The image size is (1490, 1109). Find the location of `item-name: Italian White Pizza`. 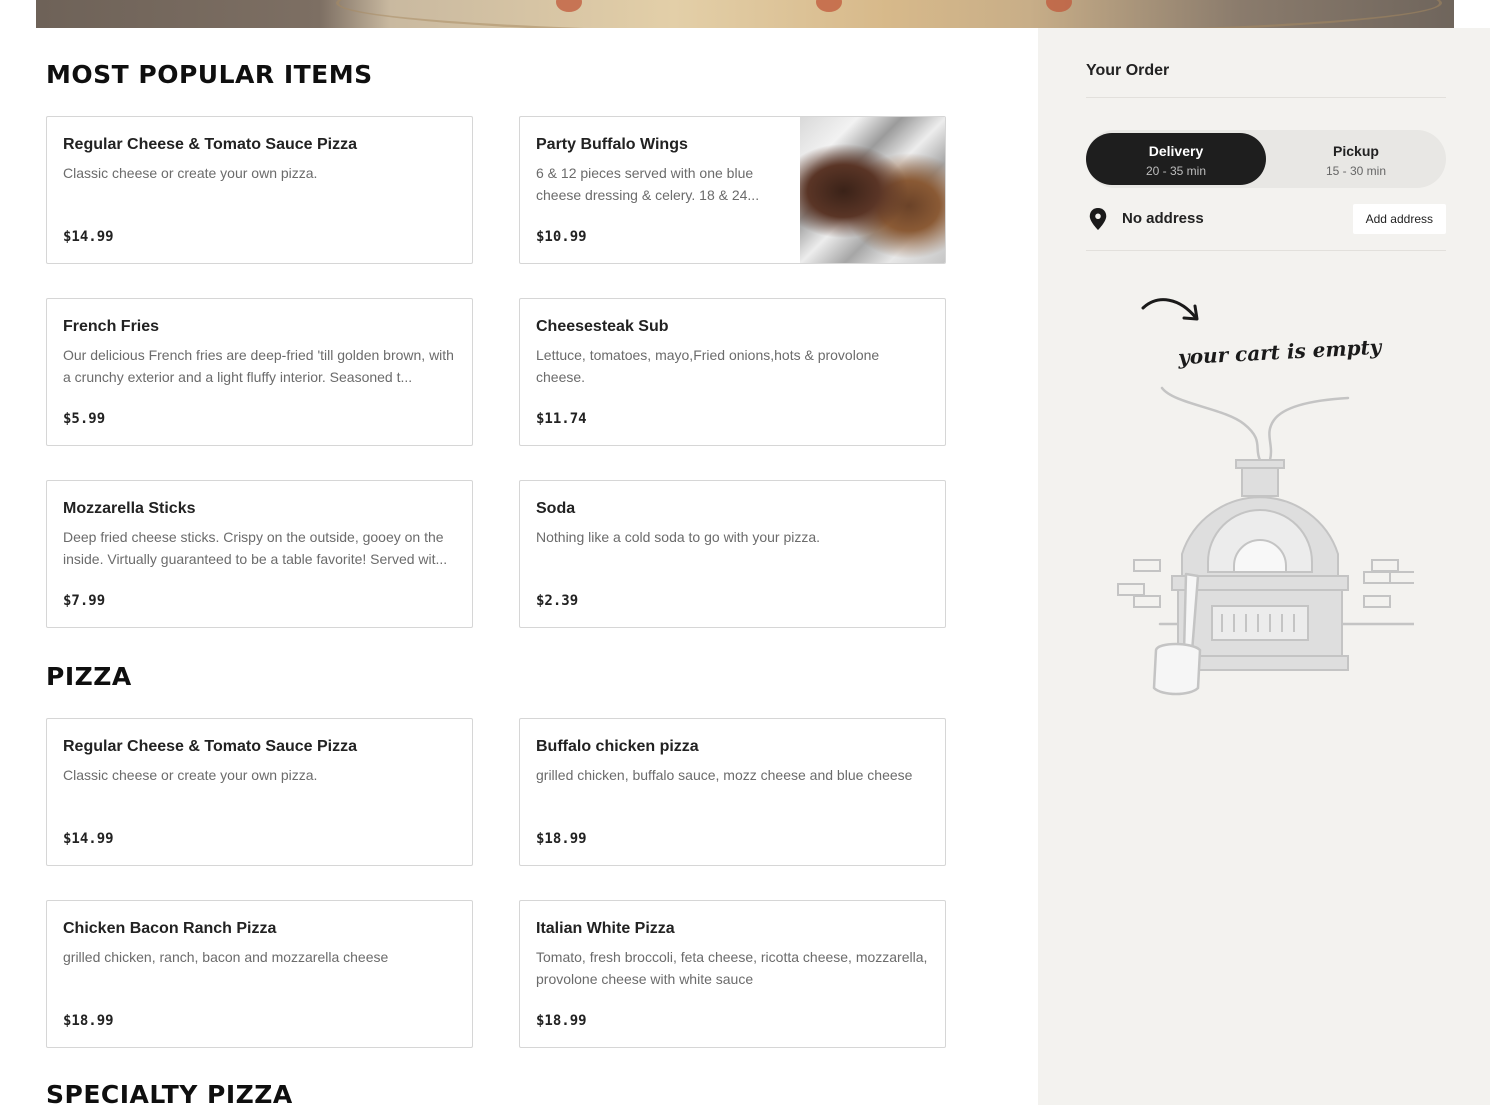

item-name: Italian White Pizza is located at coordinates (605, 928).